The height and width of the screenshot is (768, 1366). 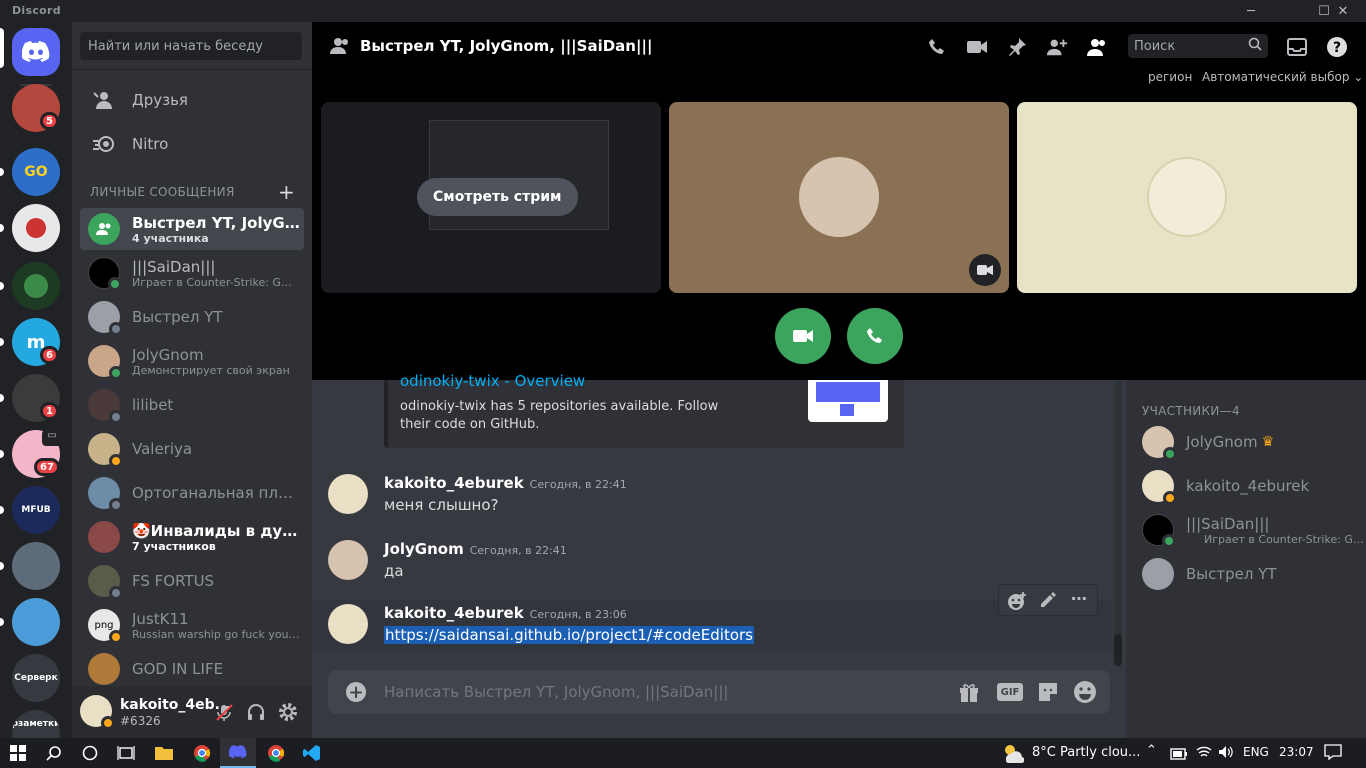 I want to click on message-actions-toolbar: ⋯, so click(x=1048, y=600).